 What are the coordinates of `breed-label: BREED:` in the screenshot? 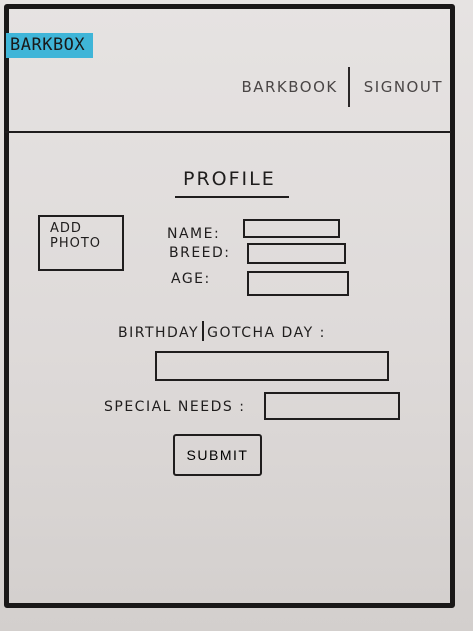 It's located at (200, 253).